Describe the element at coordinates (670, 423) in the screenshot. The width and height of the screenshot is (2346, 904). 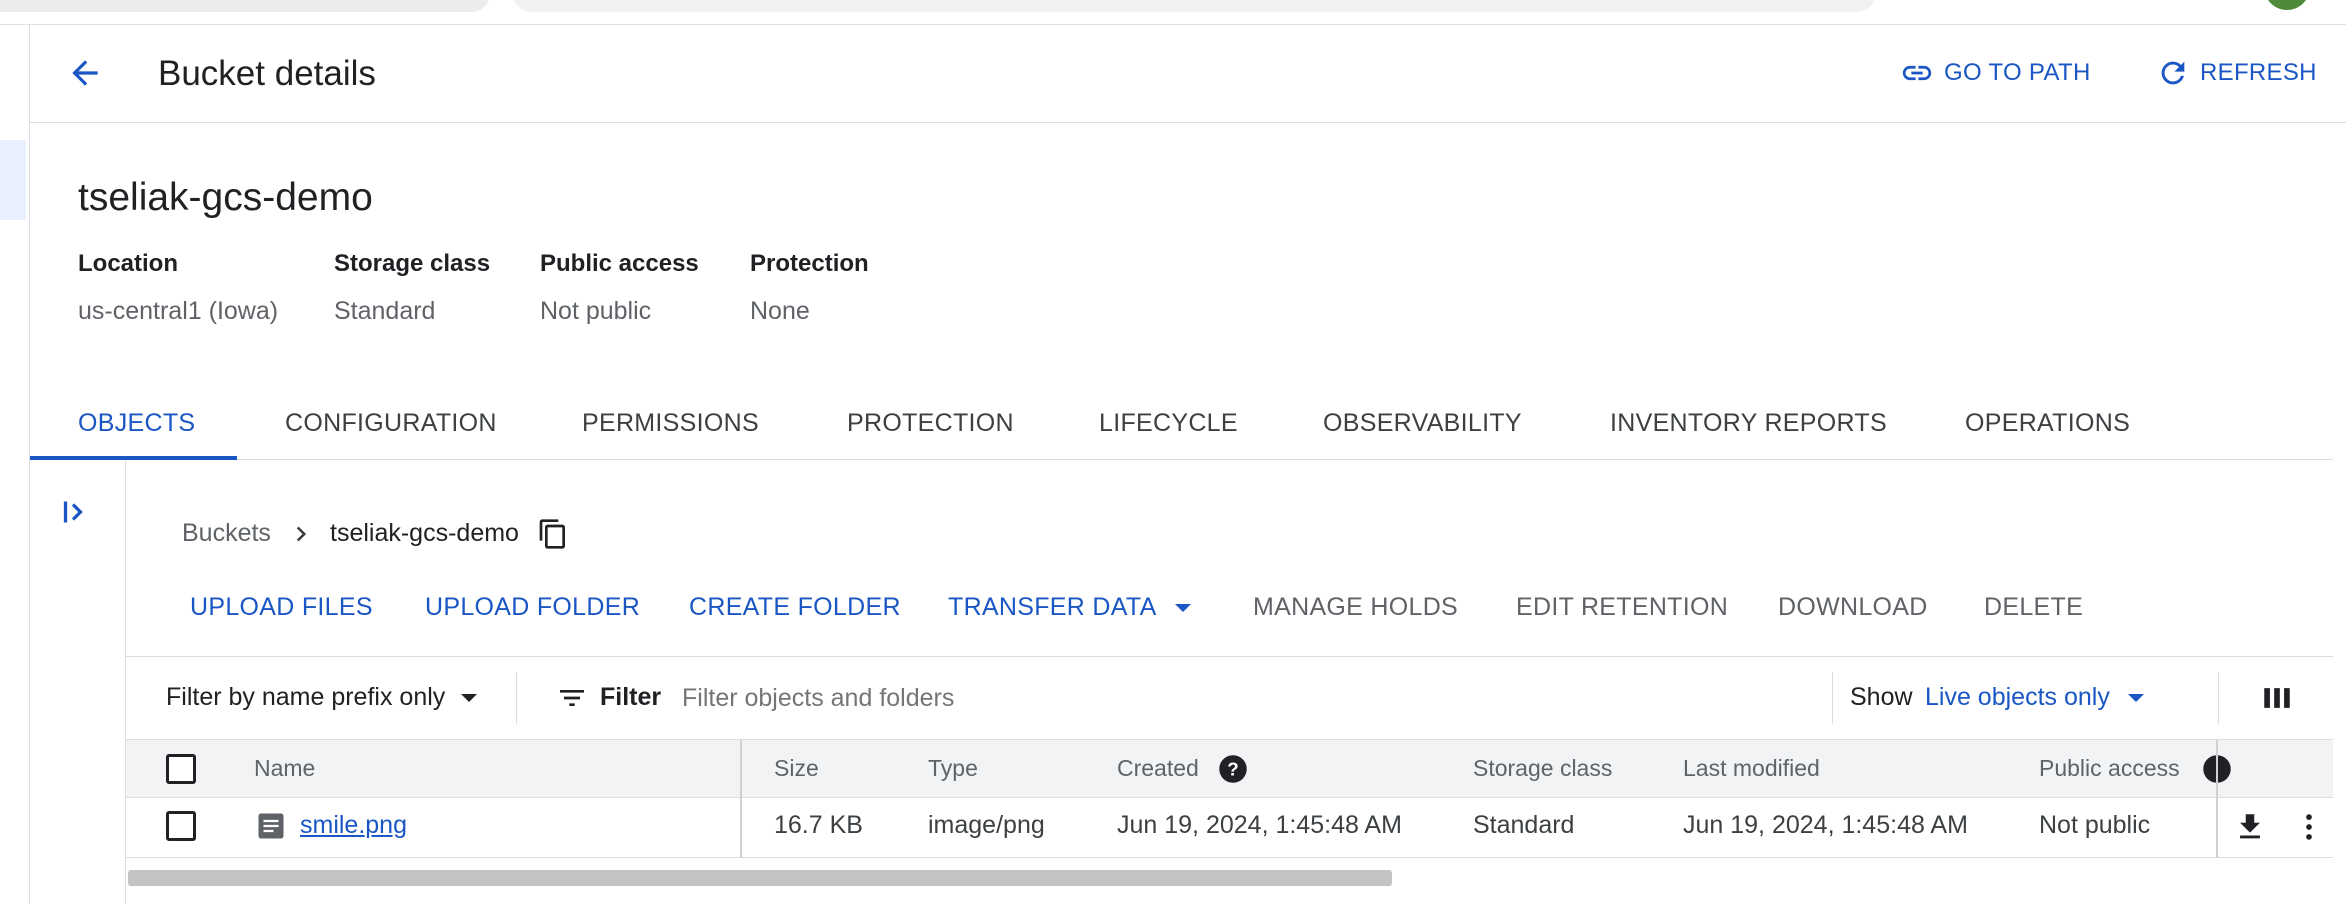
I see `tab-permissions: PERMISSIONS` at that location.